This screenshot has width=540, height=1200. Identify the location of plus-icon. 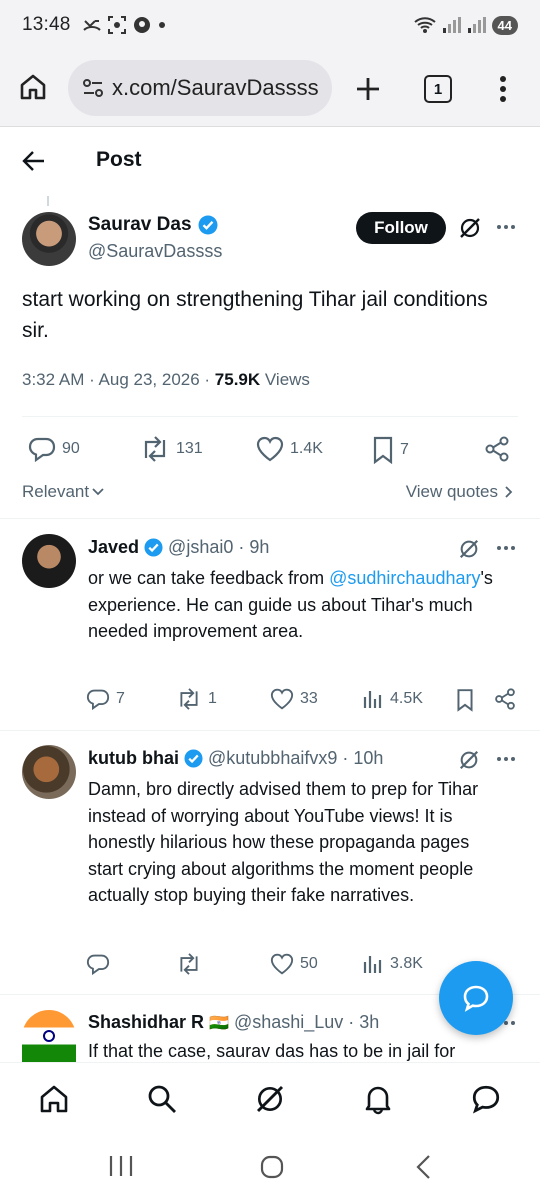
(368, 89).